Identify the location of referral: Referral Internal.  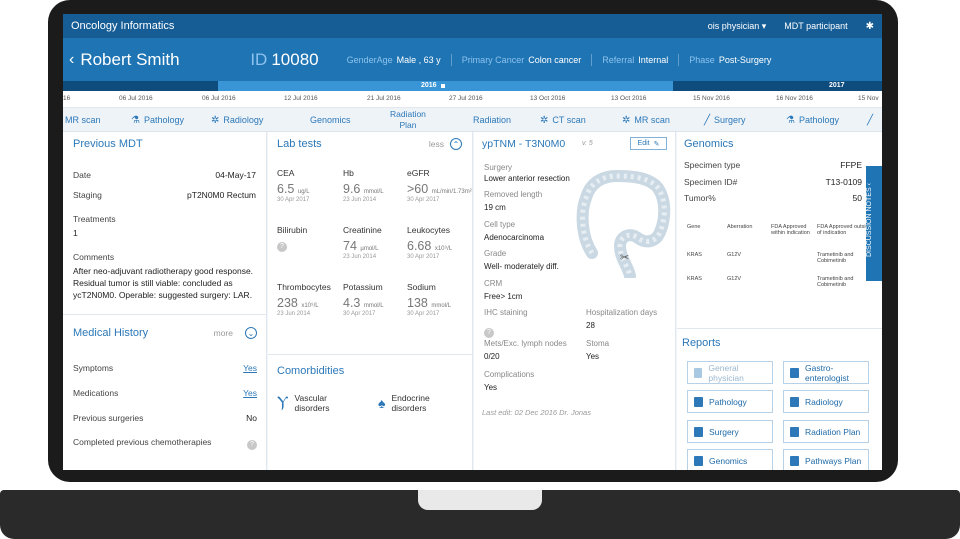
(635, 59).